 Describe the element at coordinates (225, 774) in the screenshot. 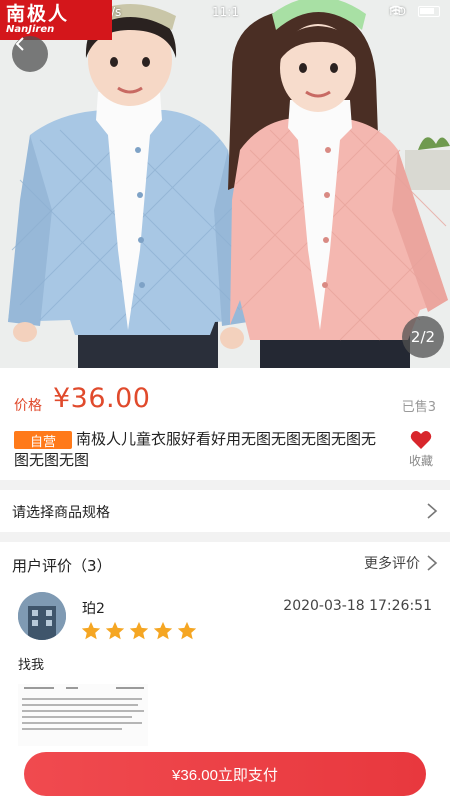

I see `pay-now-button: ¥36.00立即支付` at that location.